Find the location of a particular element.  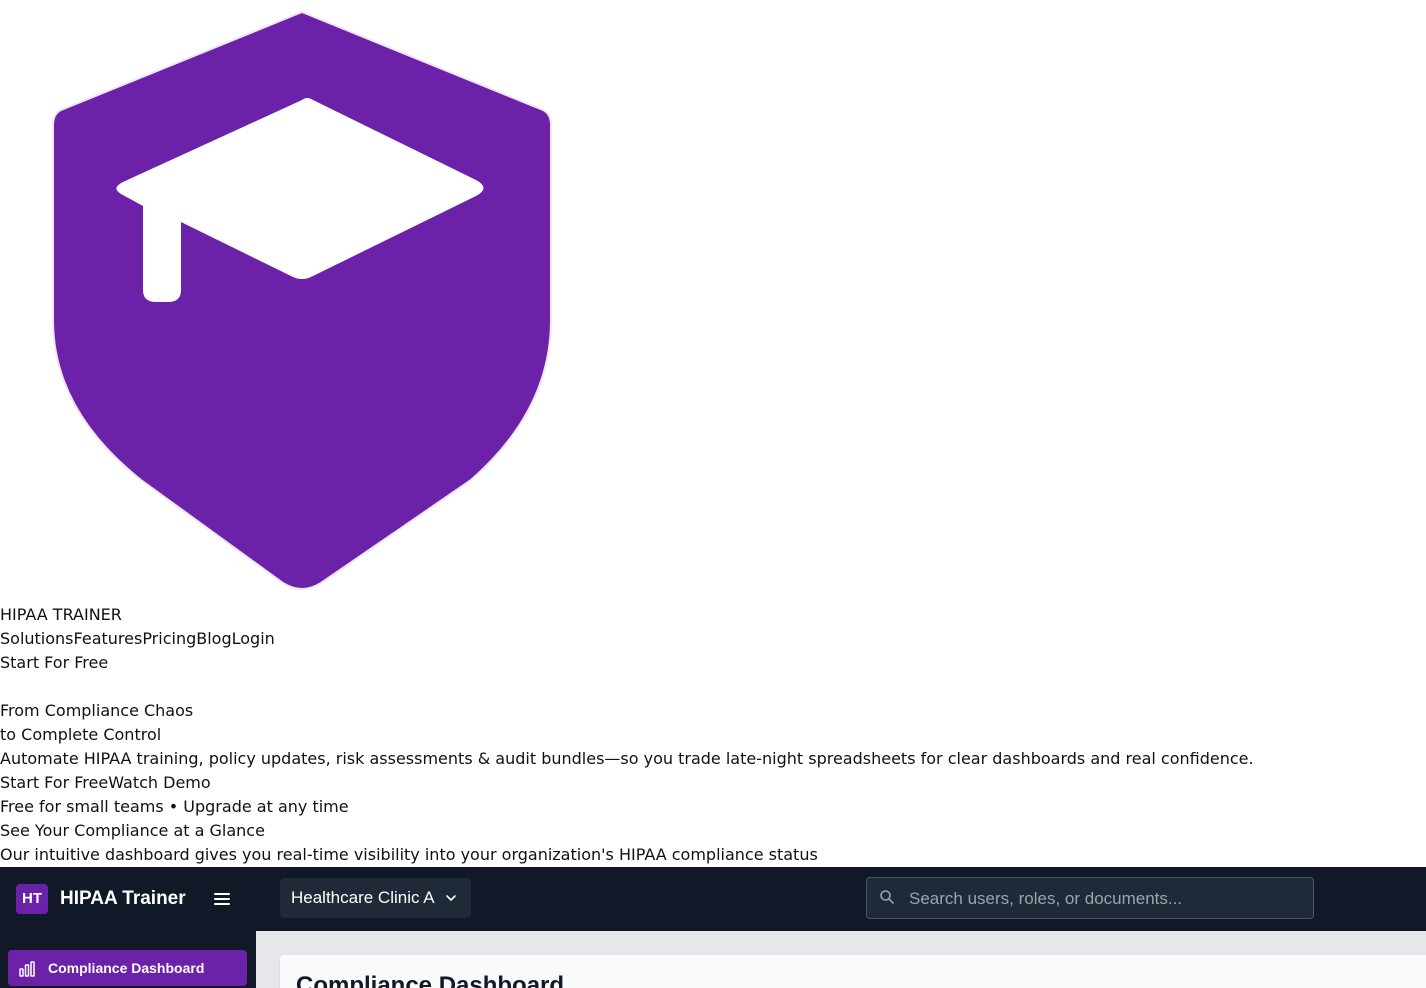

hero-headline-line2: to Complete Control is located at coordinates (81, 734).